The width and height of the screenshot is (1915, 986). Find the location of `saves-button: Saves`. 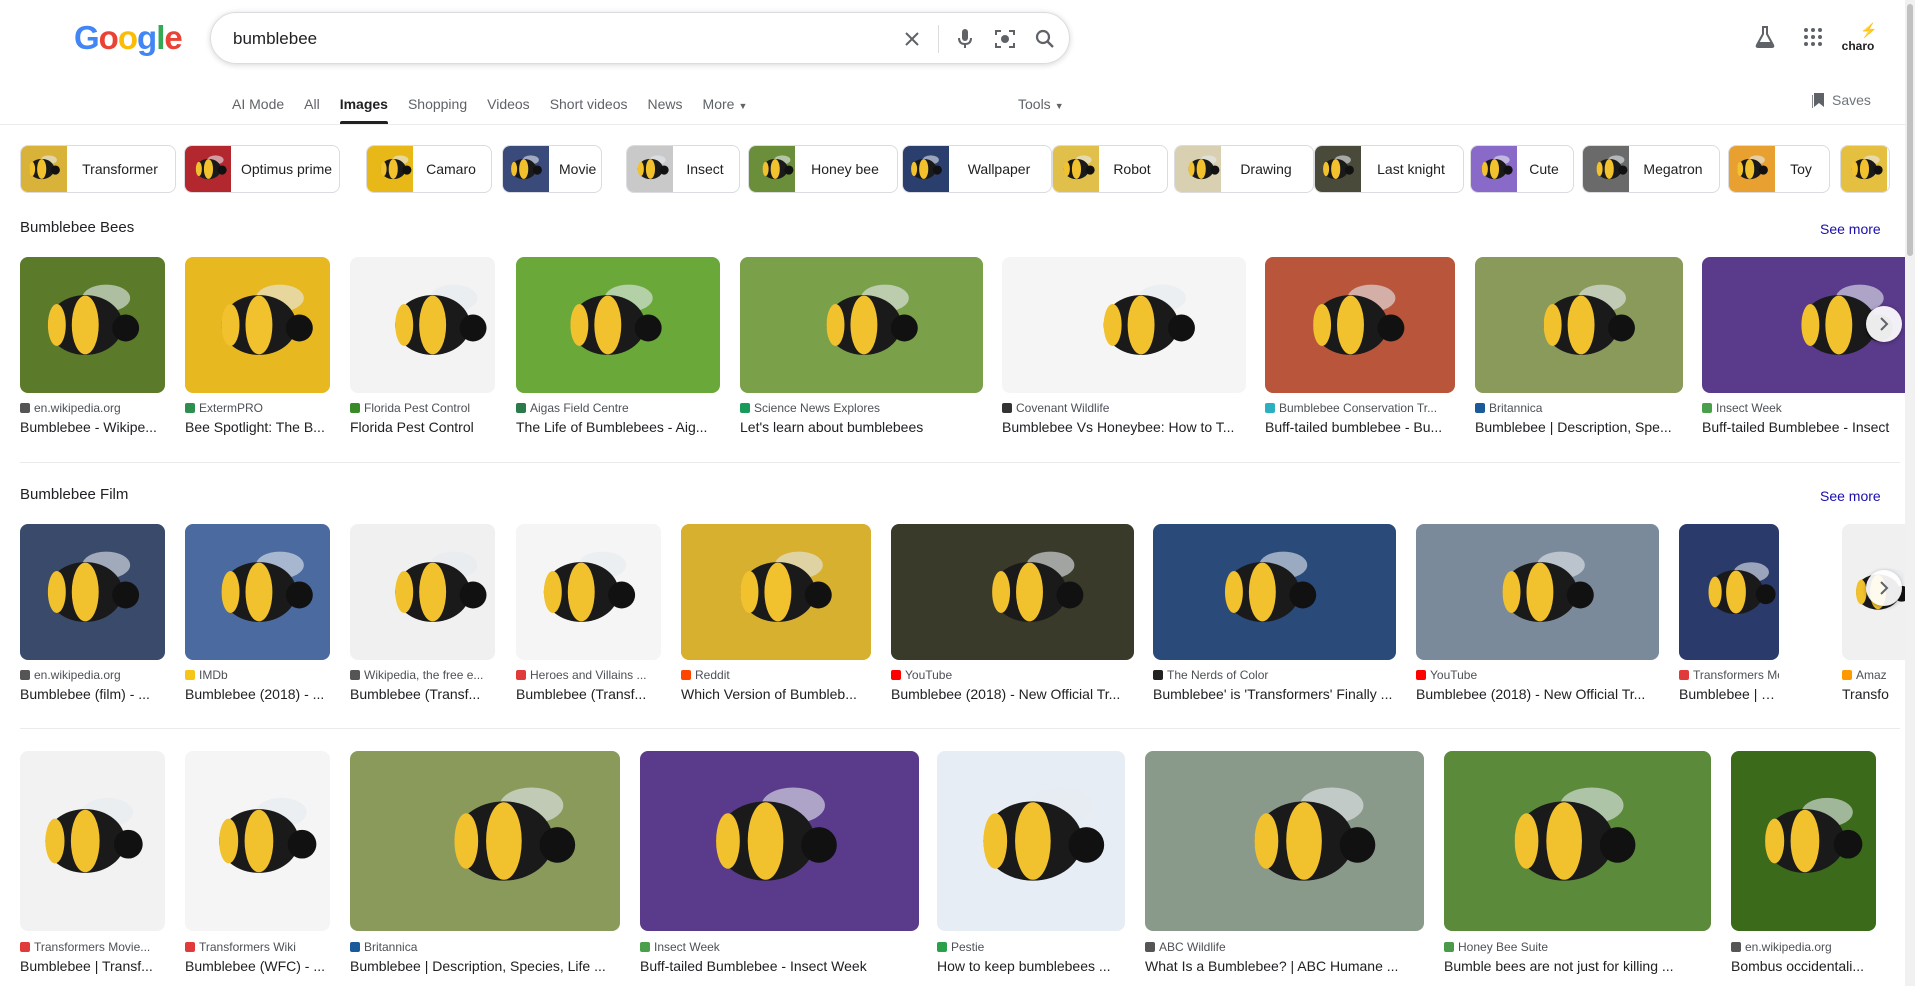

saves-button: Saves is located at coordinates (1841, 100).